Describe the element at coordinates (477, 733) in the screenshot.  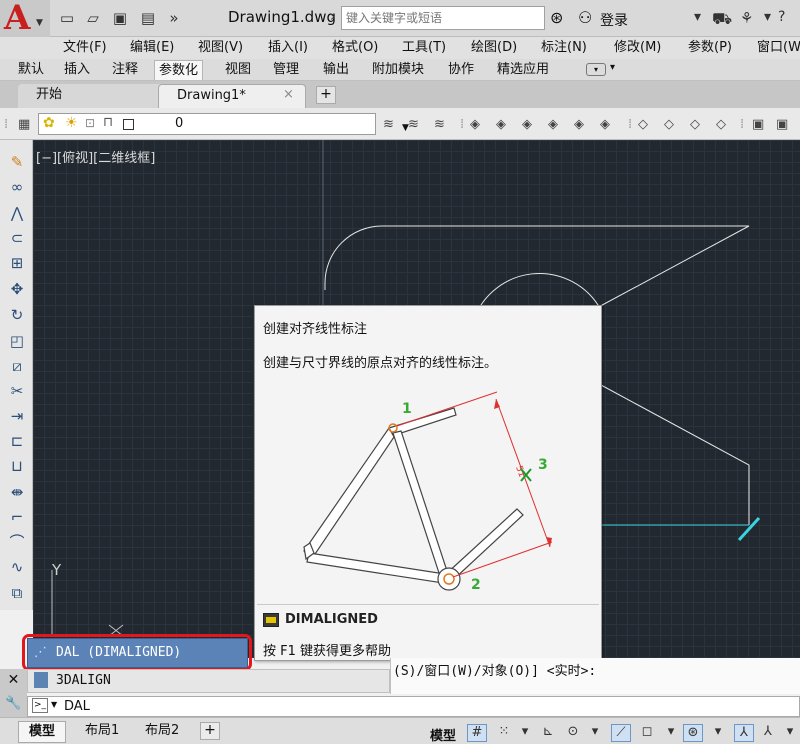
I see `grid-icon: #` at that location.